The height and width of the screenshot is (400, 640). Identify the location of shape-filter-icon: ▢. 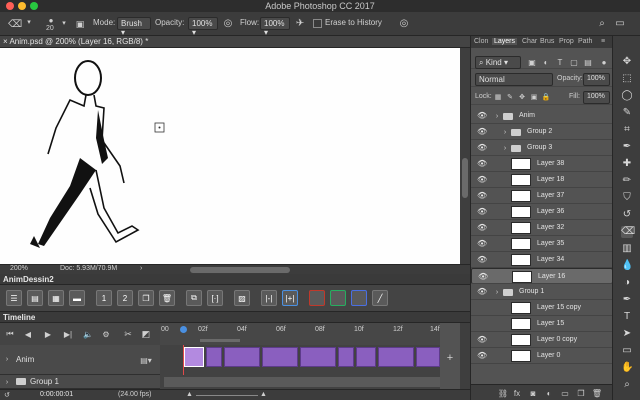
(574, 62).